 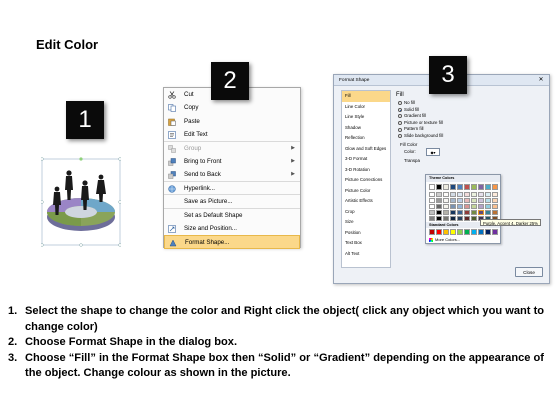 I want to click on close-icon: ✕, so click(x=541, y=80).